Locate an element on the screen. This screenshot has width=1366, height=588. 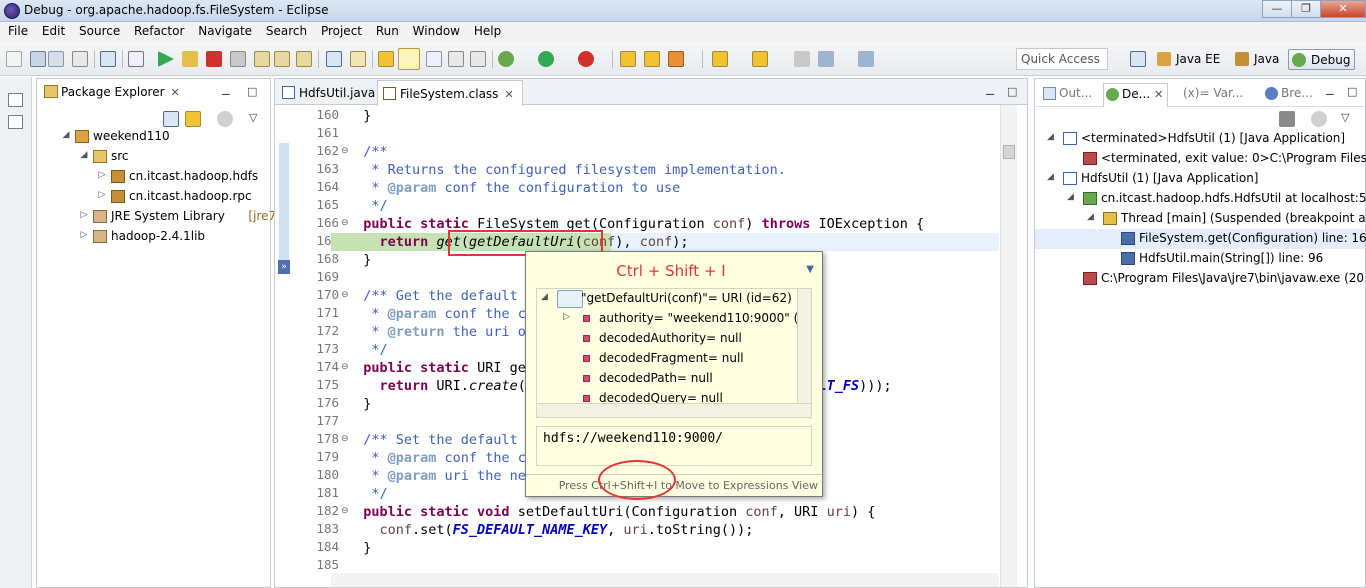
code-line: public static URI getD is located at coordinates (444, 368).